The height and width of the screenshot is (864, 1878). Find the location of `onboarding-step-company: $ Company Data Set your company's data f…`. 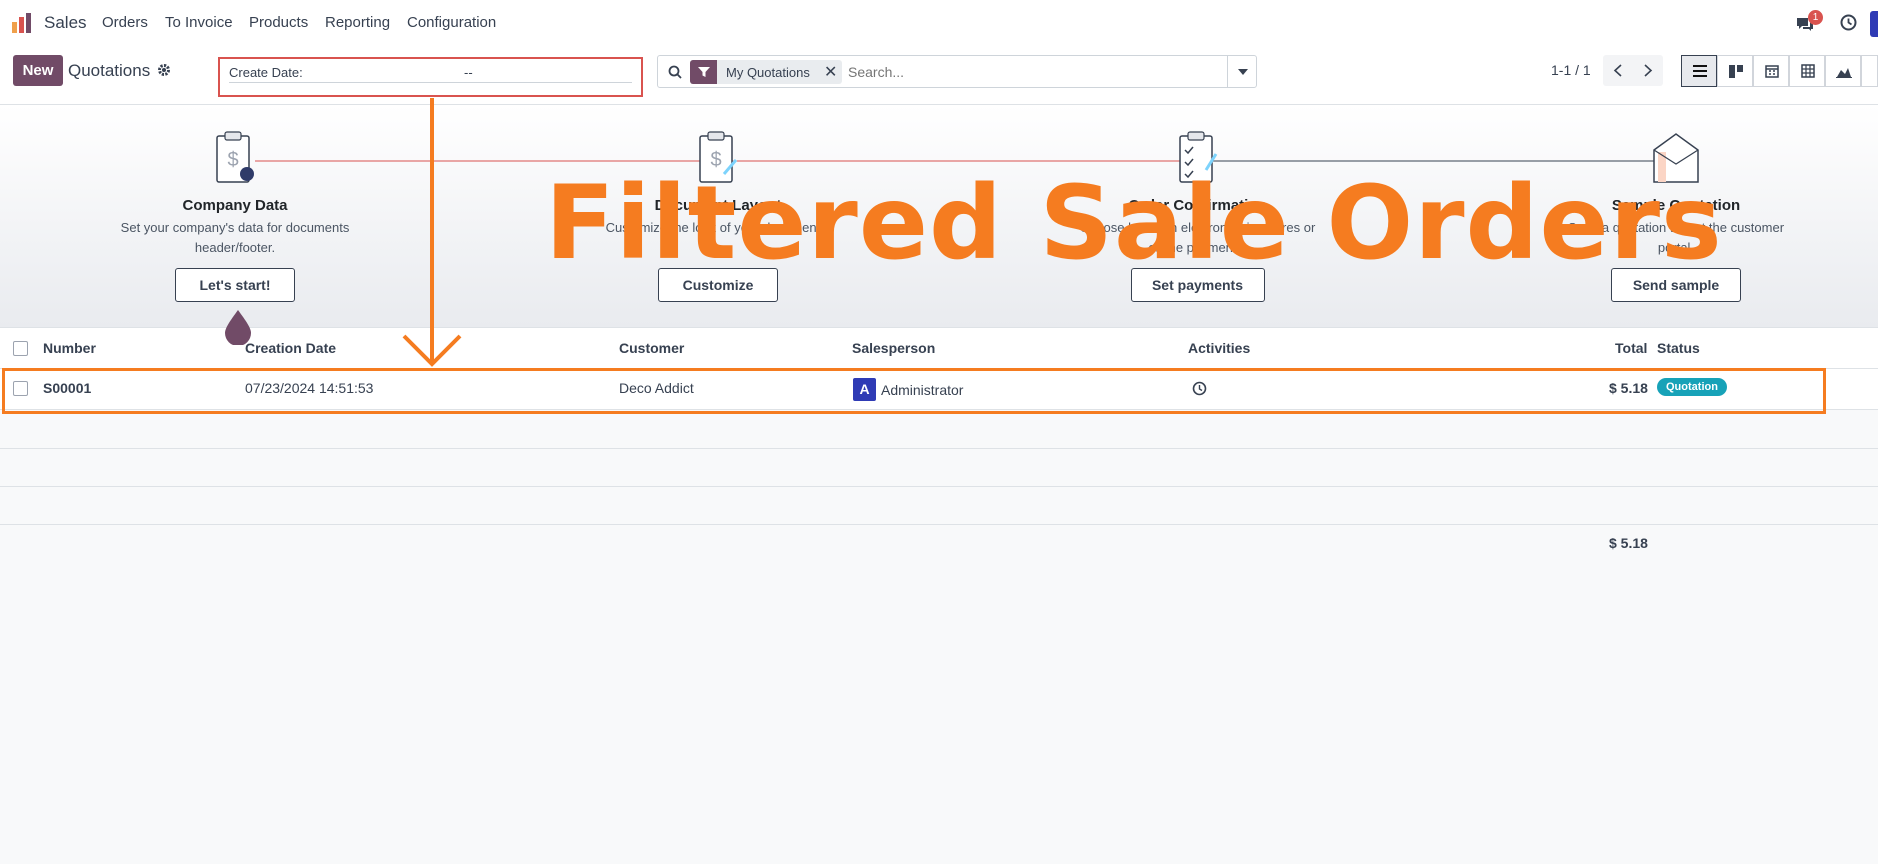

onboarding-step-company: $ Company Data Set your company's data f… is located at coordinates (235, 216).